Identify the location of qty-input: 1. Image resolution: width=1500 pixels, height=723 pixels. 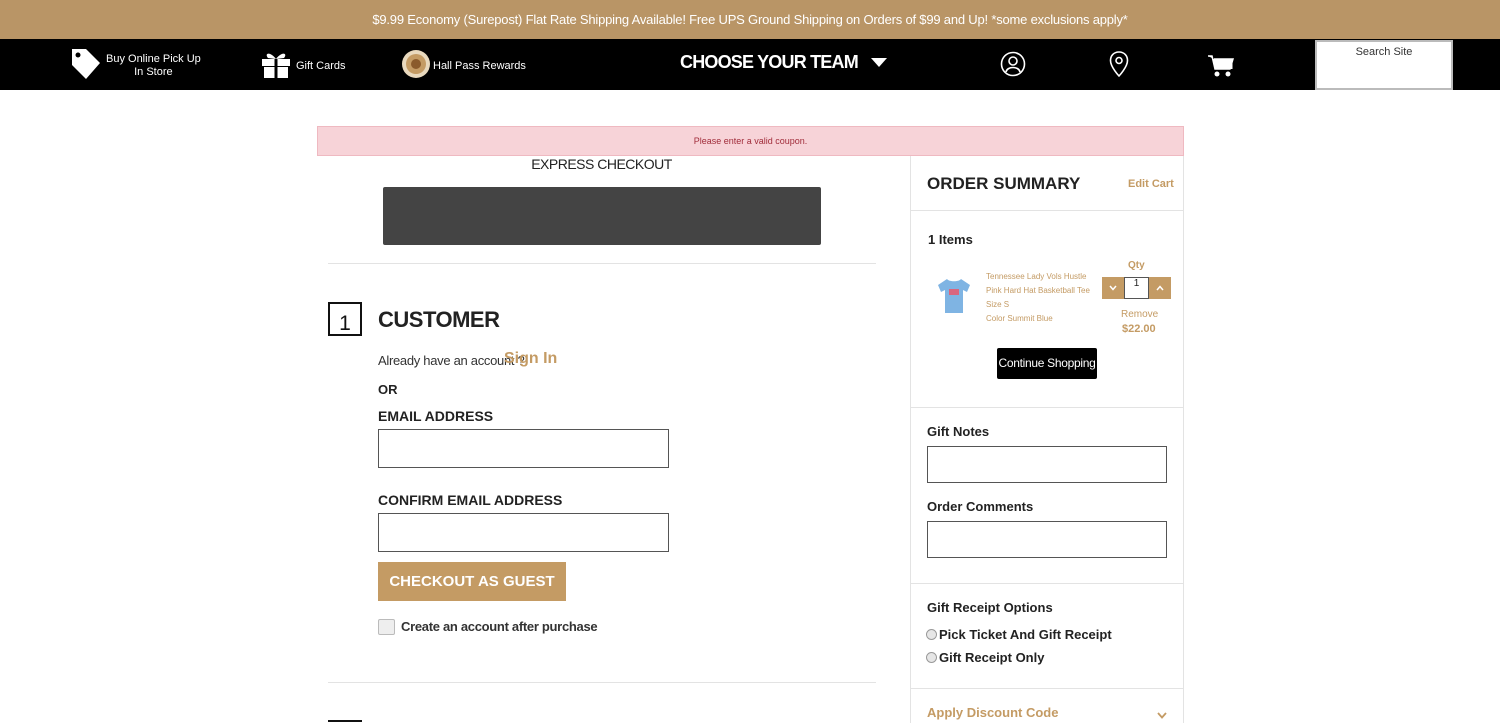
(1136, 288).